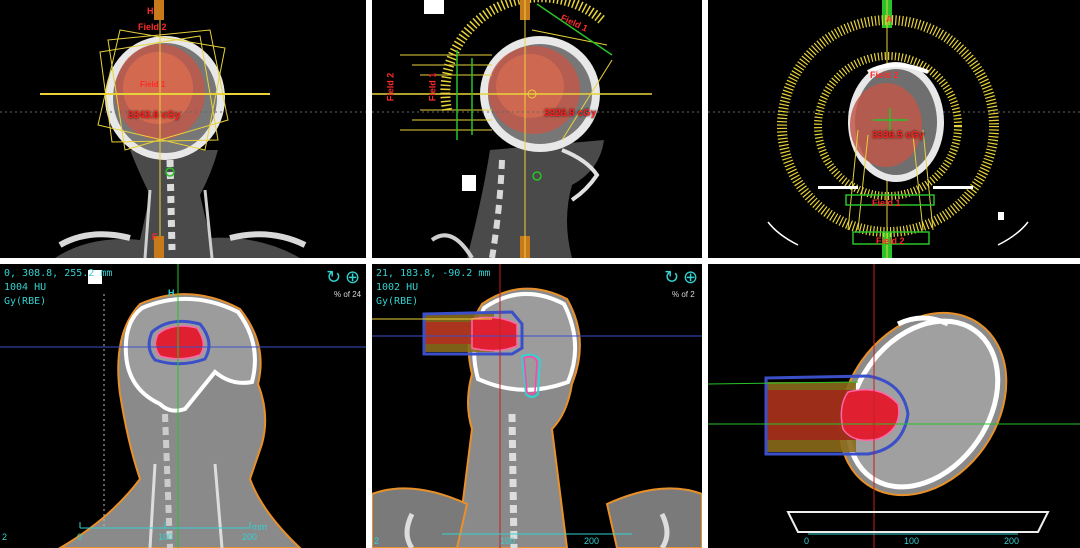 The width and height of the screenshot is (1080, 548). I want to click on sagittal-beam-view: Field 1 Field 2 Field 1 3326.9 cGy, so click(537, 129).